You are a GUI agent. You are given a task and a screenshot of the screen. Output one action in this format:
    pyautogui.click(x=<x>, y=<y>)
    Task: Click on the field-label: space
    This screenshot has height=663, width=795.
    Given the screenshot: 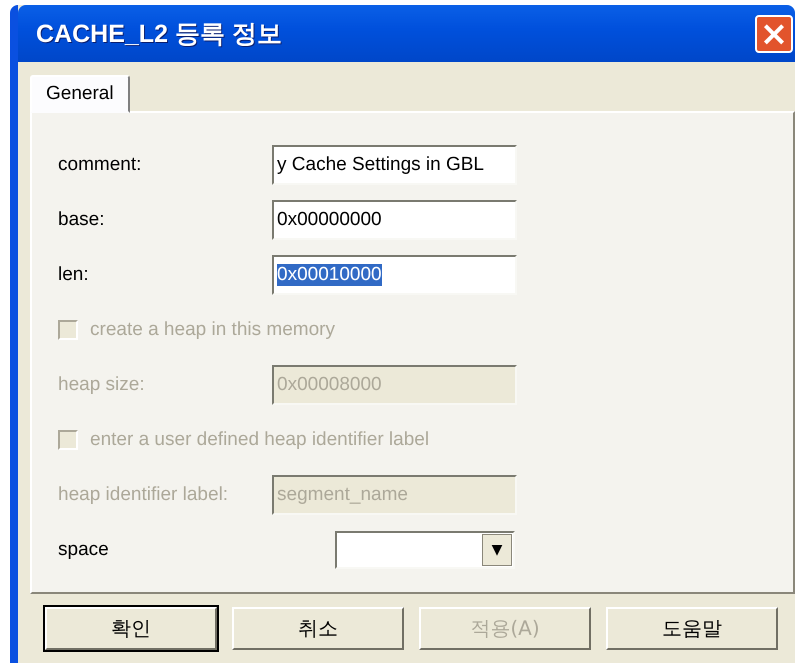 What is the action you would take?
    pyautogui.click(x=84, y=549)
    